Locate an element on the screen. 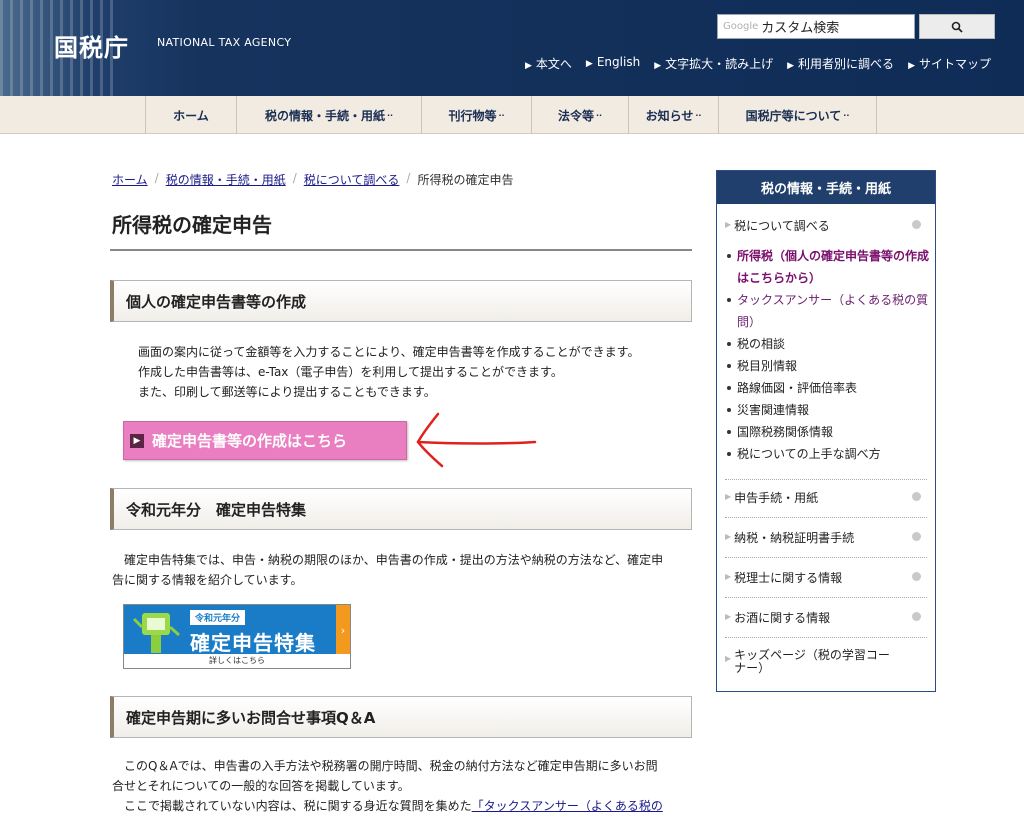 The width and height of the screenshot is (1024, 825). nav-item-tax-info: 税の情報・手続・用紙 ·· is located at coordinates (329, 115).